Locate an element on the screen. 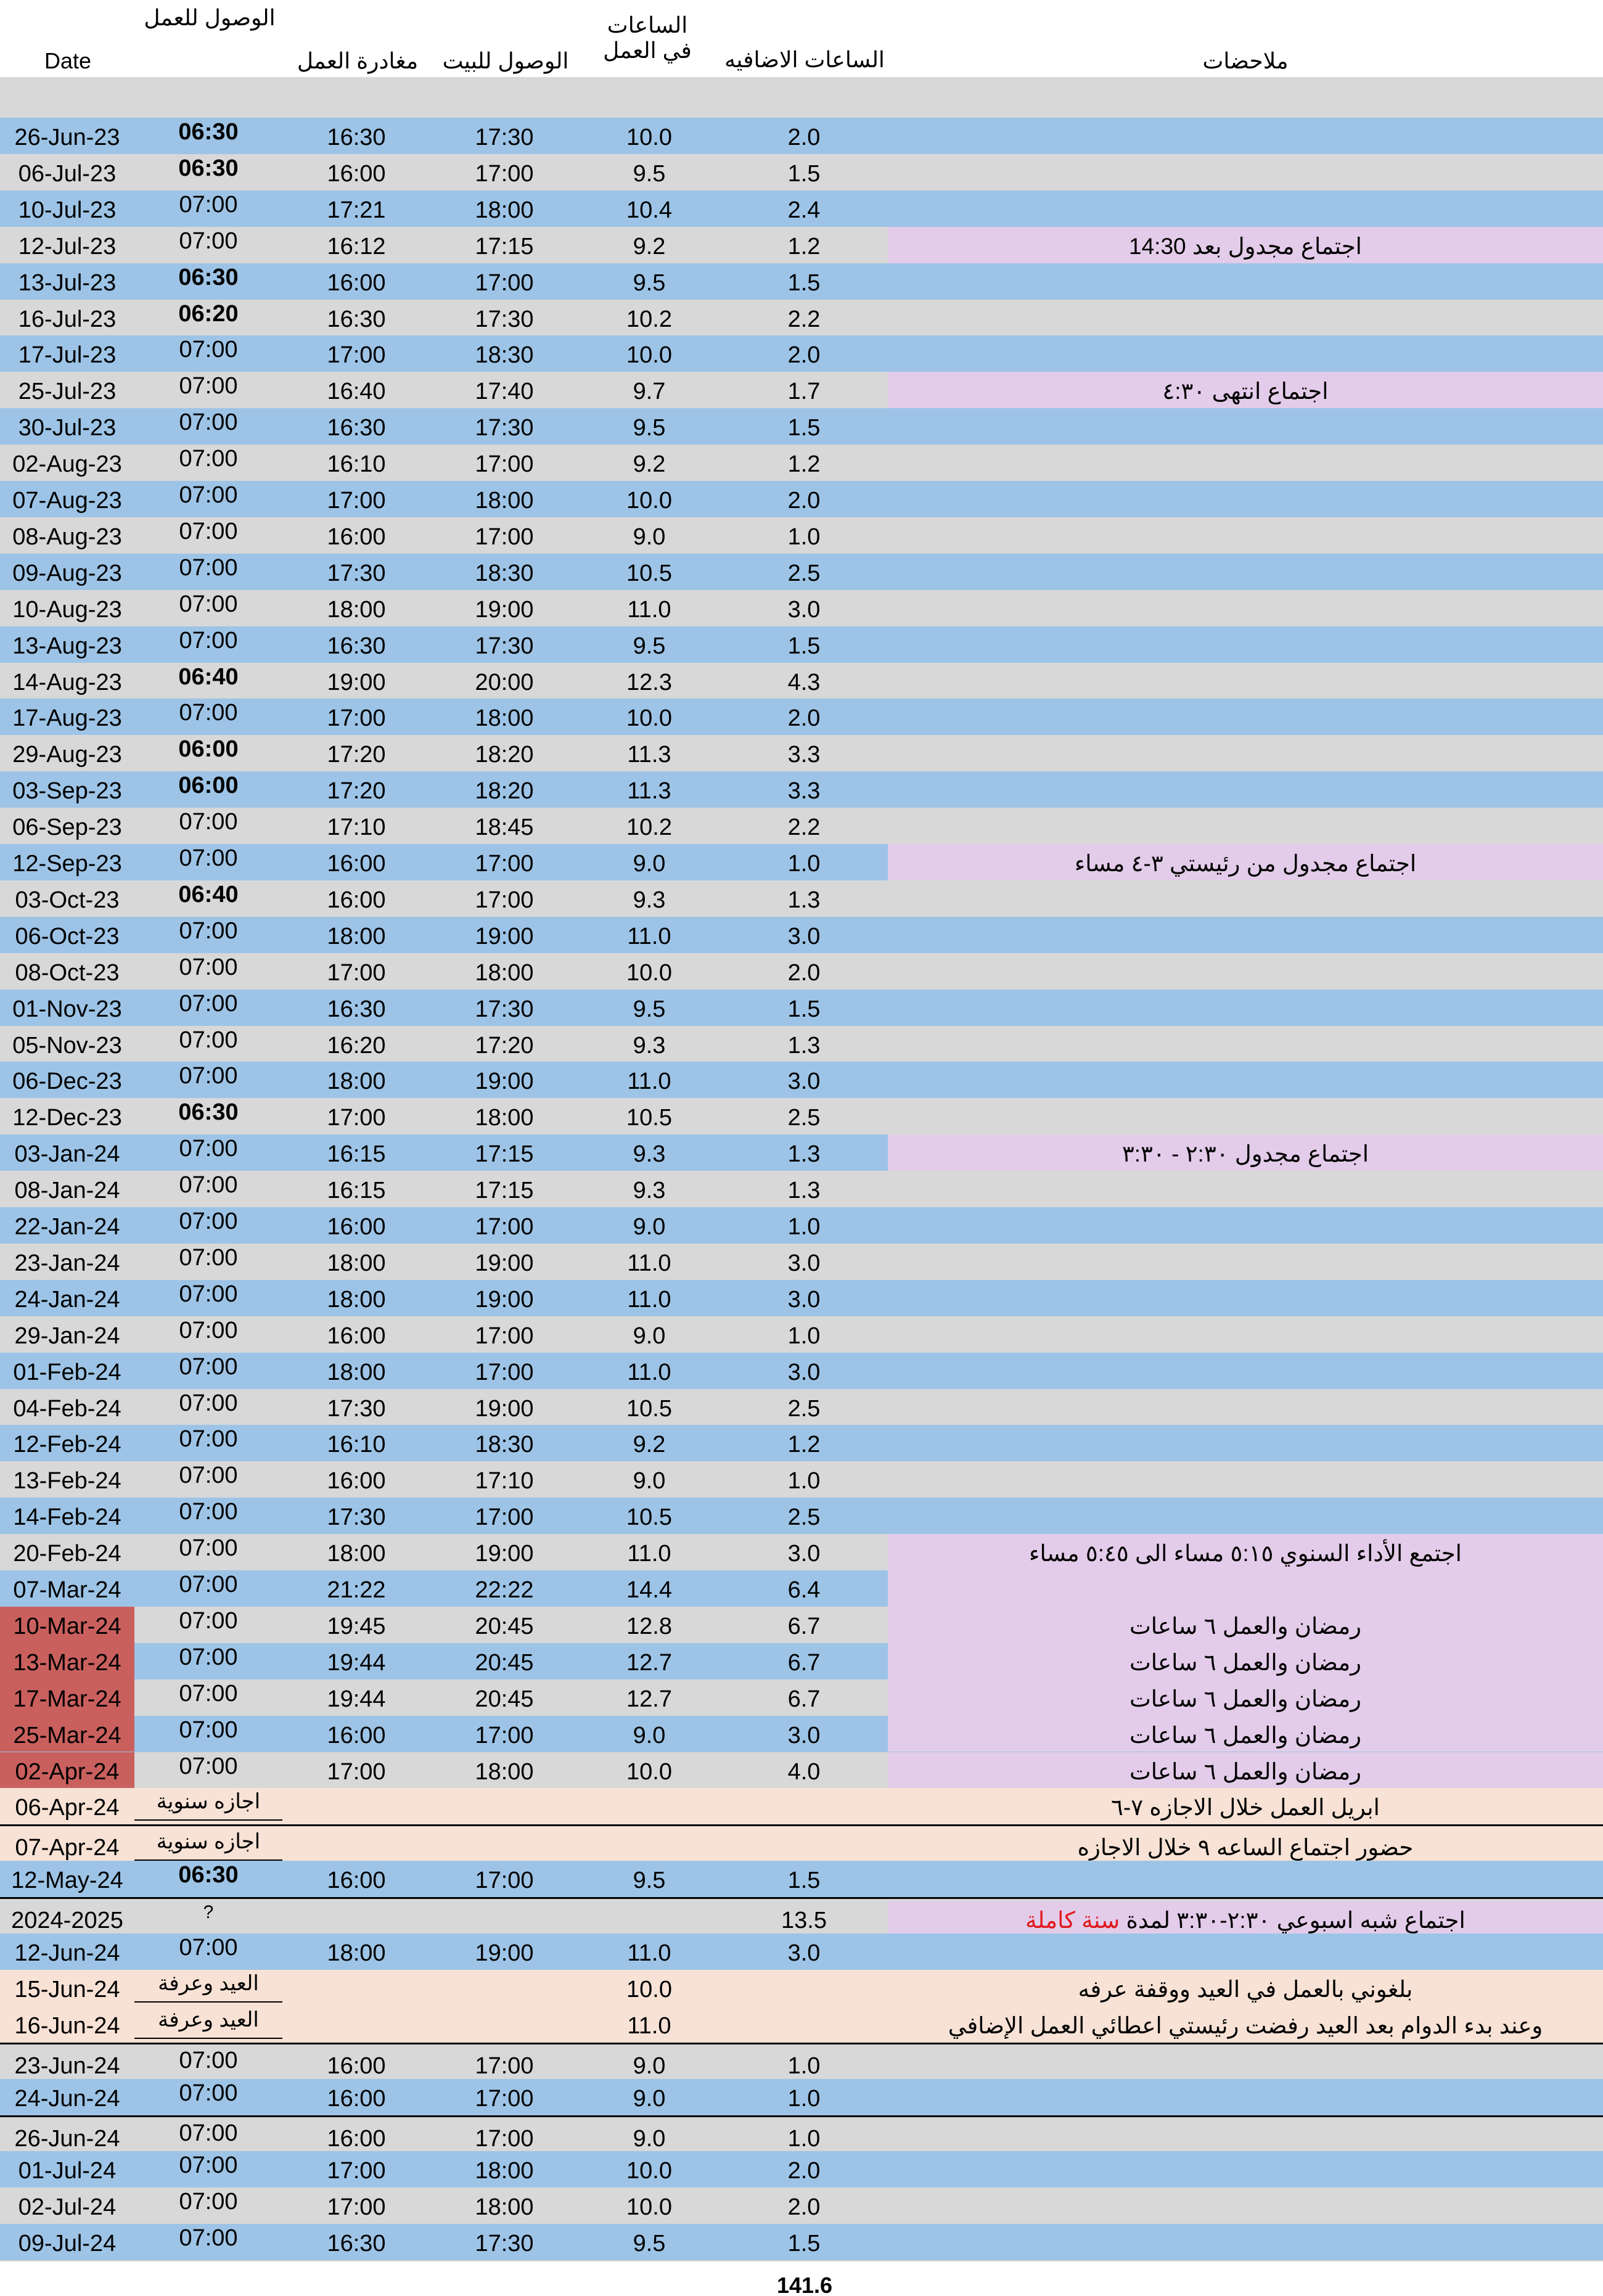 The width and height of the screenshot is (1603, 2296). cell-arrive-home: 18:30 is located at coordinates (505, 1445).